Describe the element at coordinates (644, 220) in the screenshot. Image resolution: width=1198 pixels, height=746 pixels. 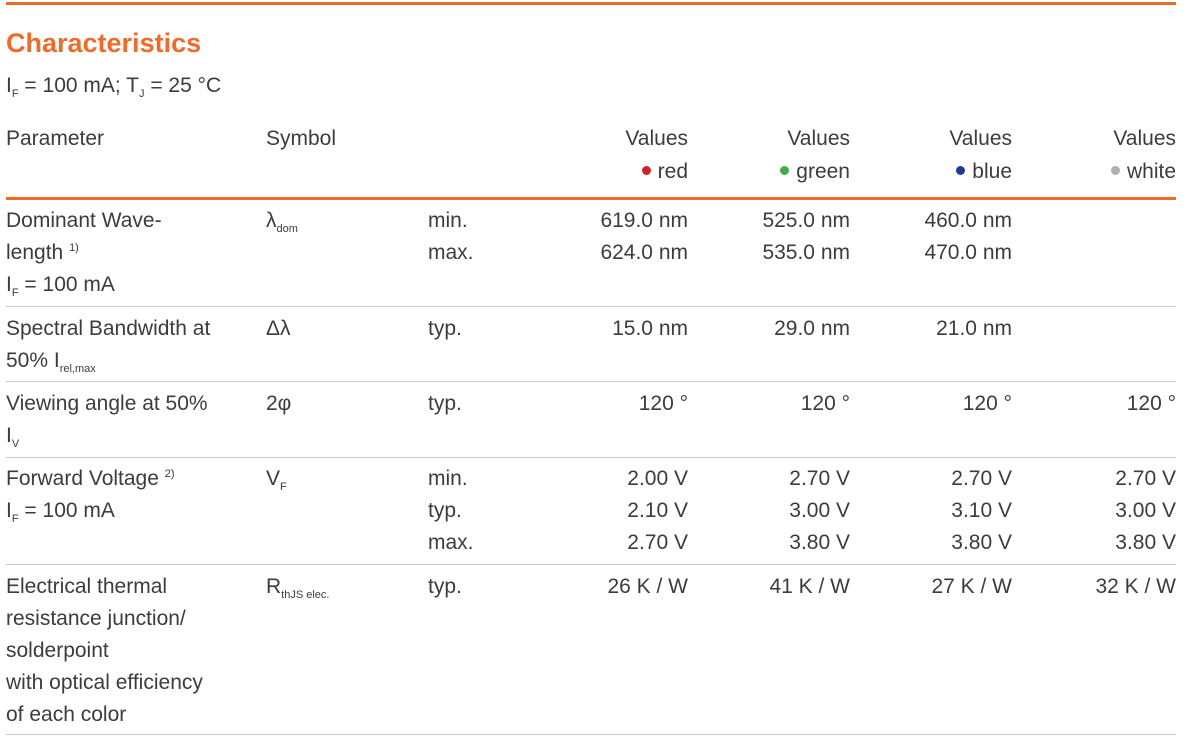
I see `value-cell: 619.0 nm` at that location.